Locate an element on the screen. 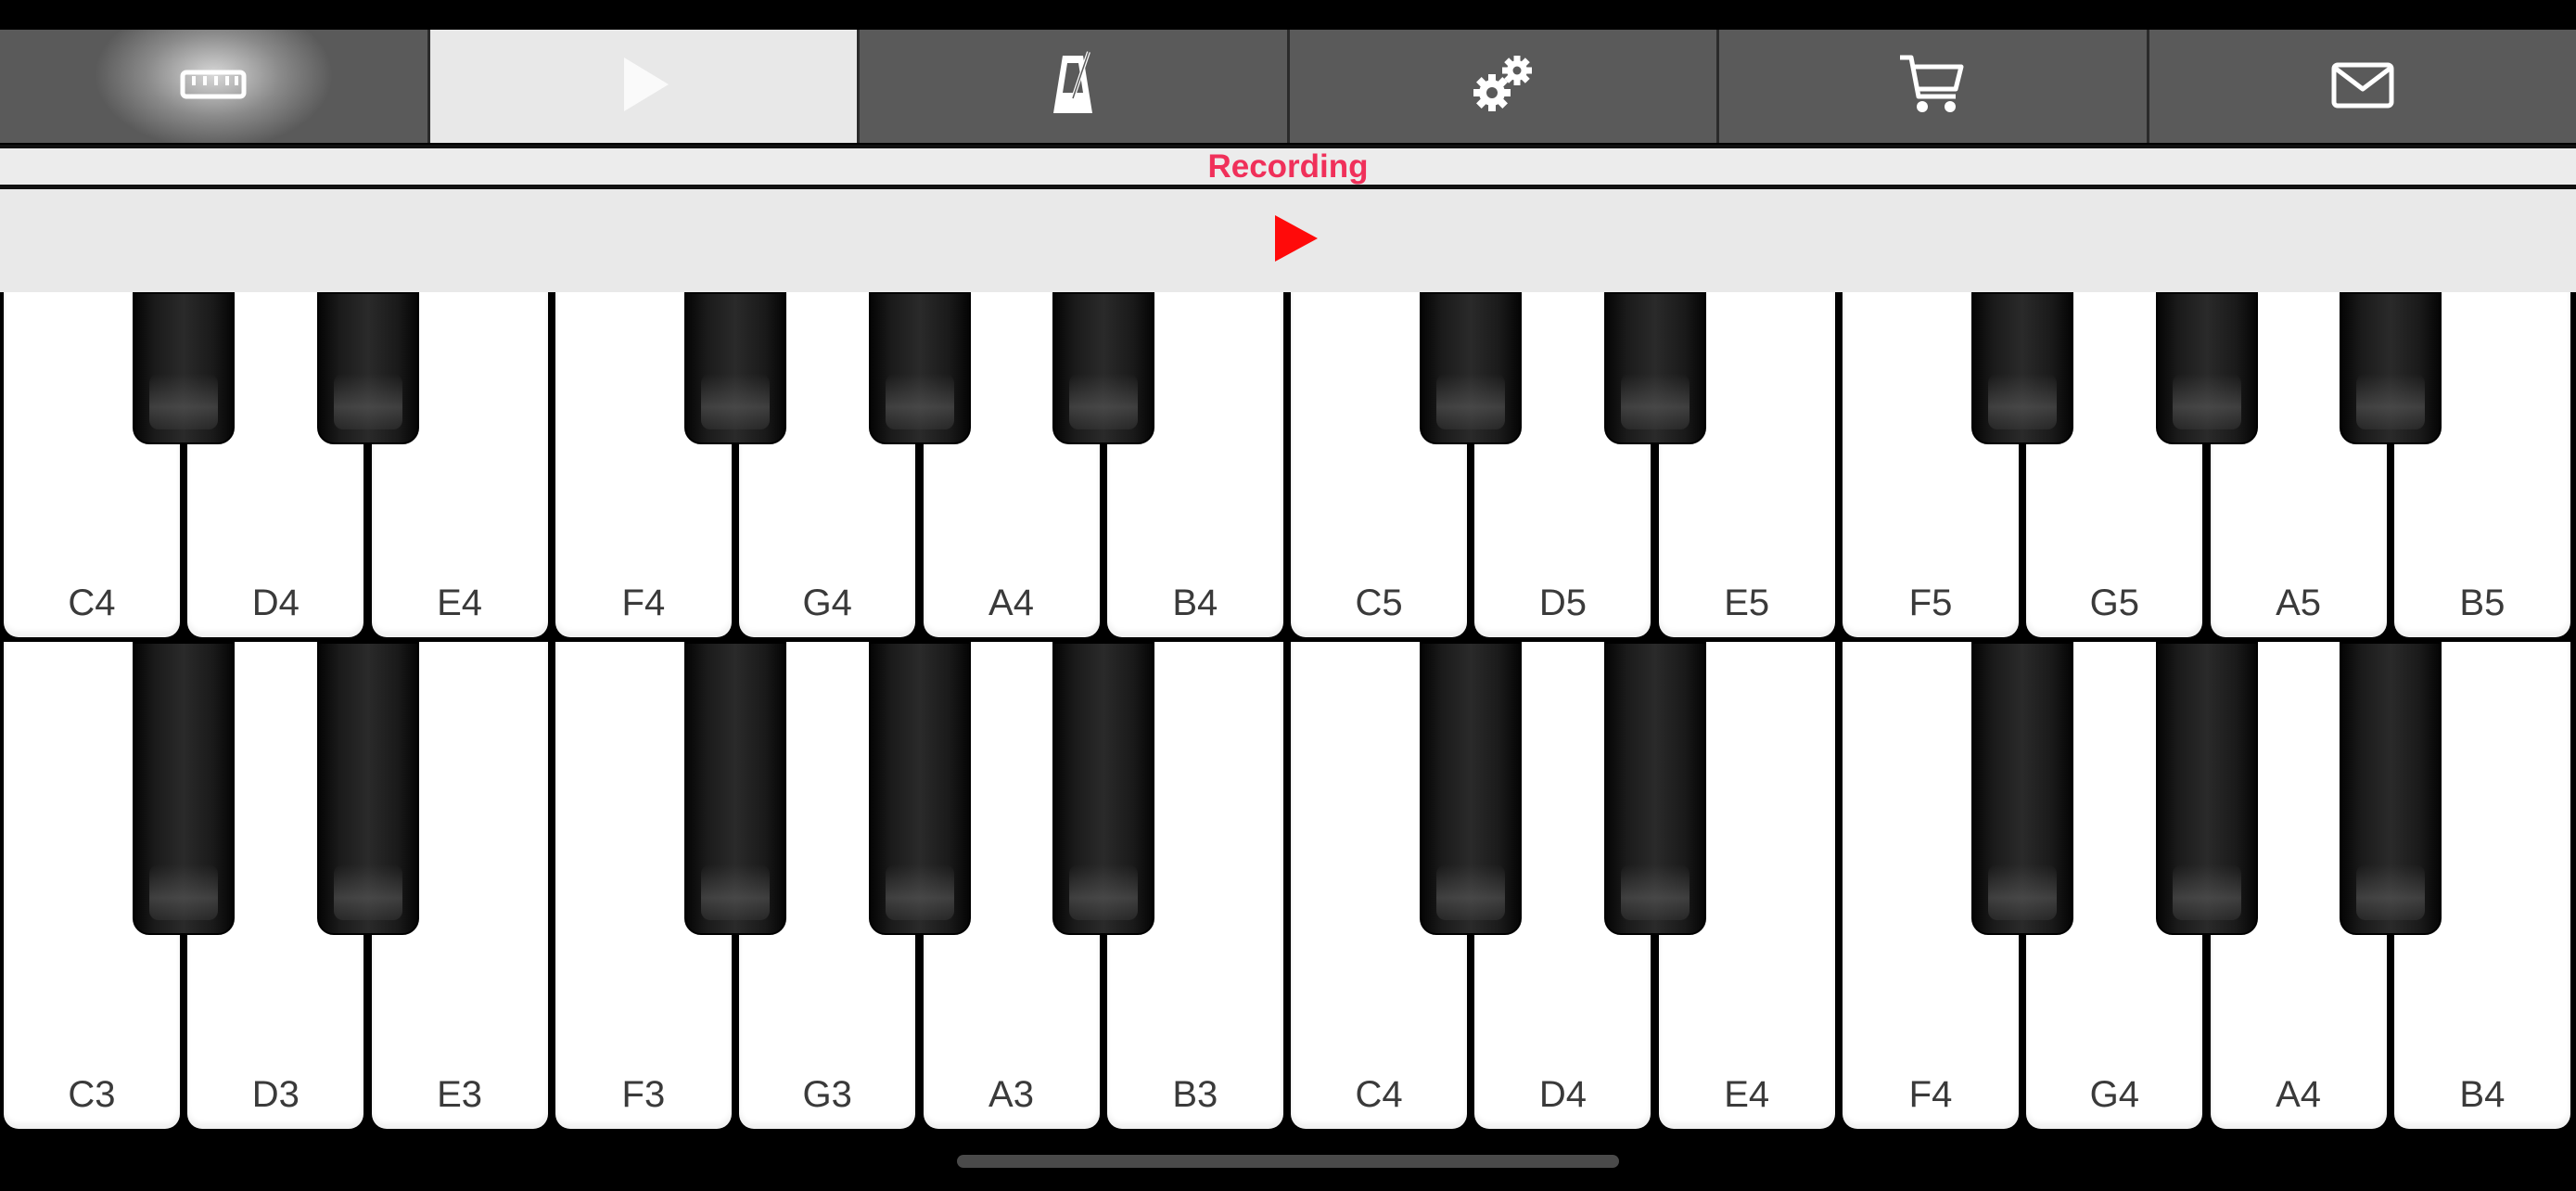 The image size is (2576, 1191). tab-store is located at coordinates (1934, 86).